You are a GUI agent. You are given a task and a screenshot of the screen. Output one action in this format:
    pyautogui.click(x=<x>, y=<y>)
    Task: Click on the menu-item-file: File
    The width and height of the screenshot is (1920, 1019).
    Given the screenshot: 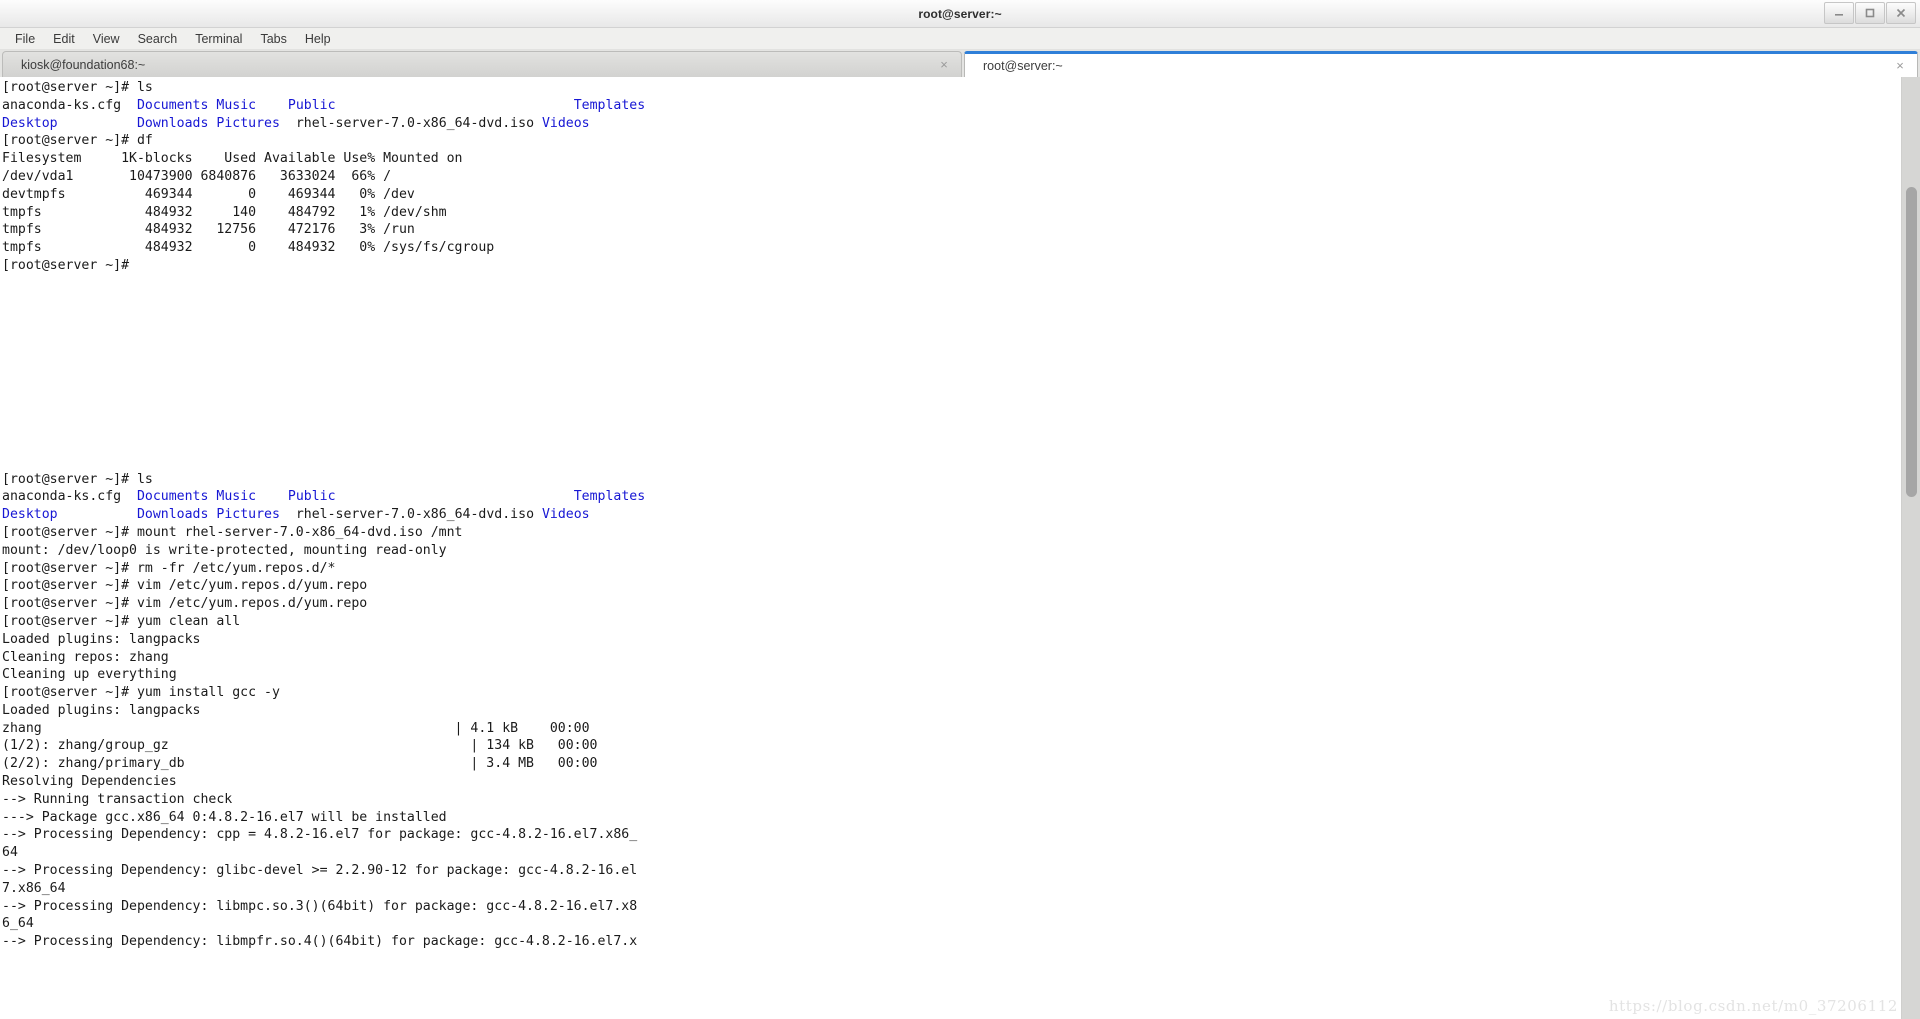 What is the action you would take?
    pyautogui.click(x=25, y=39)
    